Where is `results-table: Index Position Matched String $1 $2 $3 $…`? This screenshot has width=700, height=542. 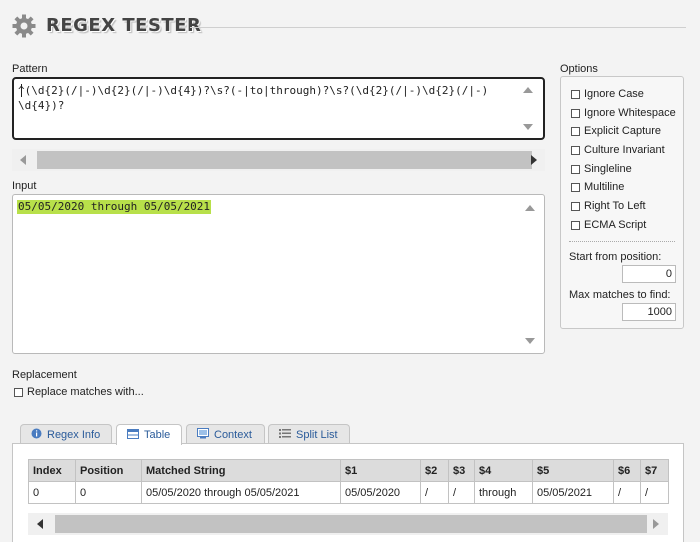 results-table: Index Position Matched String $1 $2 $3 $… is located at coordinates (348, 481).